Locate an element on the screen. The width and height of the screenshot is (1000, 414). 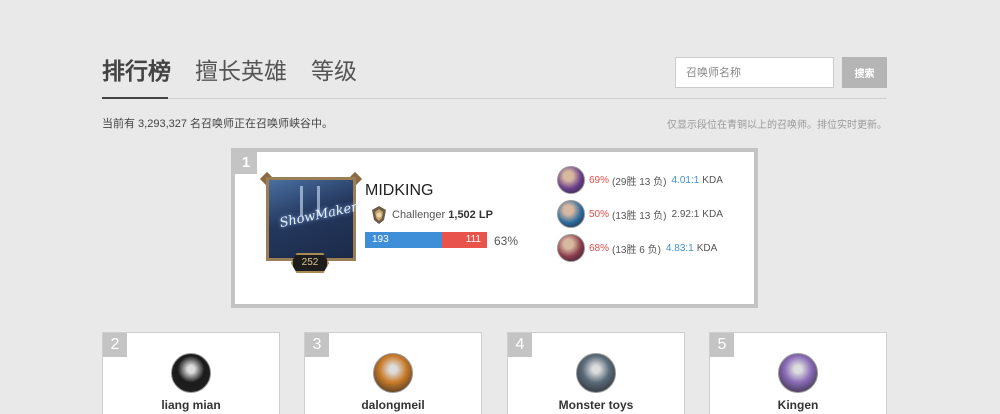
header-divider is located at coordinates (494, 98).